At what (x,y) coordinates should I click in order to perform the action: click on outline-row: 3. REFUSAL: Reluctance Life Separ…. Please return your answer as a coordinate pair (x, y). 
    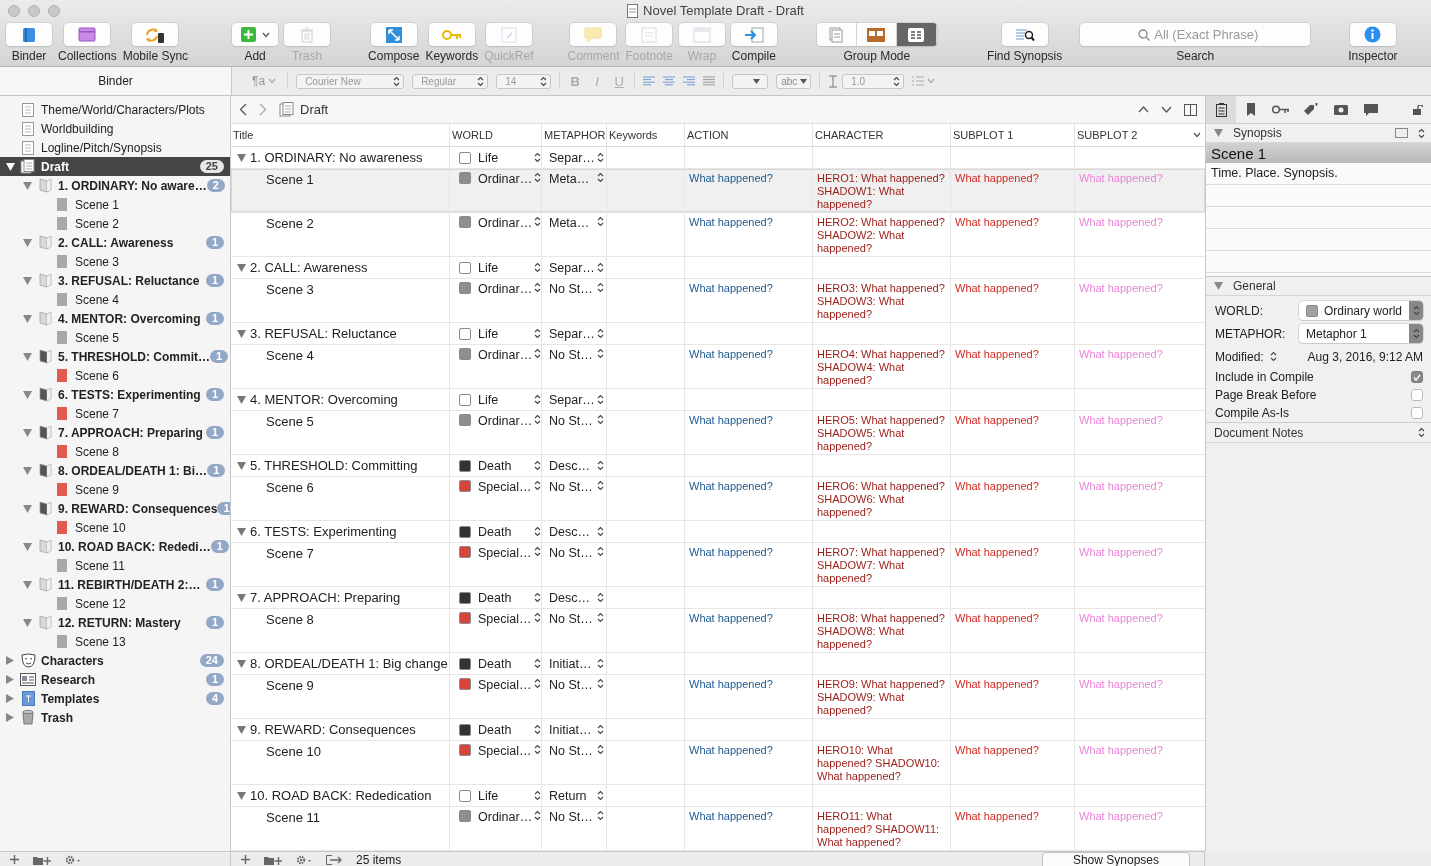
    Looking at the image, I should click on (718, 334).